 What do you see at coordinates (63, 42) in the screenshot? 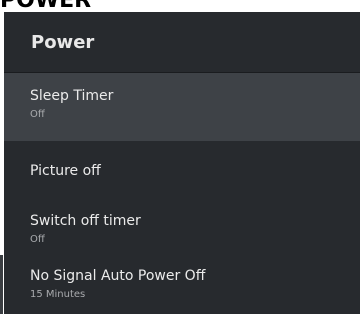
I see `panel-title: Power` at bounding box center [63, 42].